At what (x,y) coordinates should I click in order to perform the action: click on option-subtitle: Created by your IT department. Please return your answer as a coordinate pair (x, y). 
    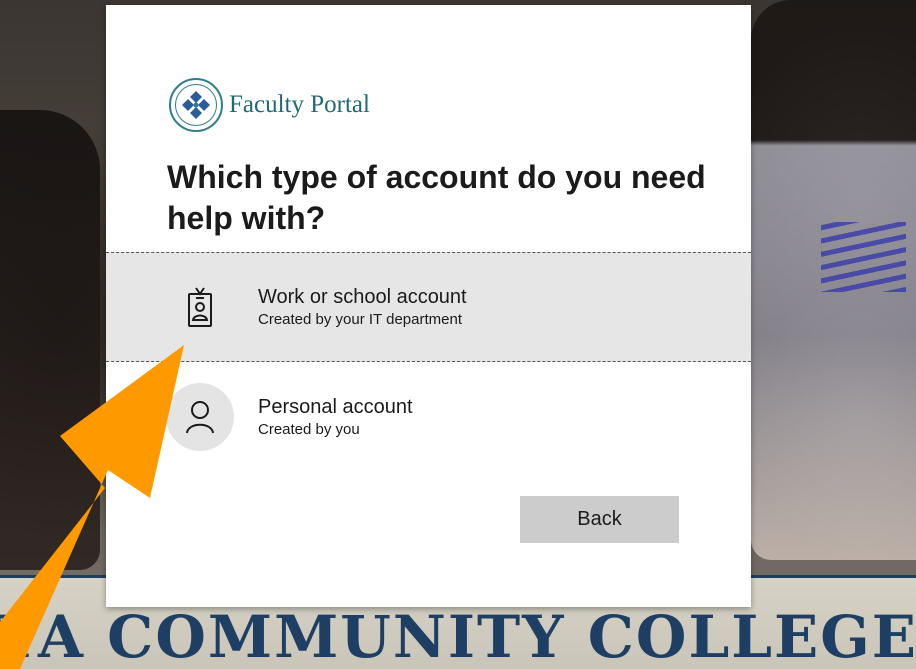
    Looking at the image, I should click on (360, 319).